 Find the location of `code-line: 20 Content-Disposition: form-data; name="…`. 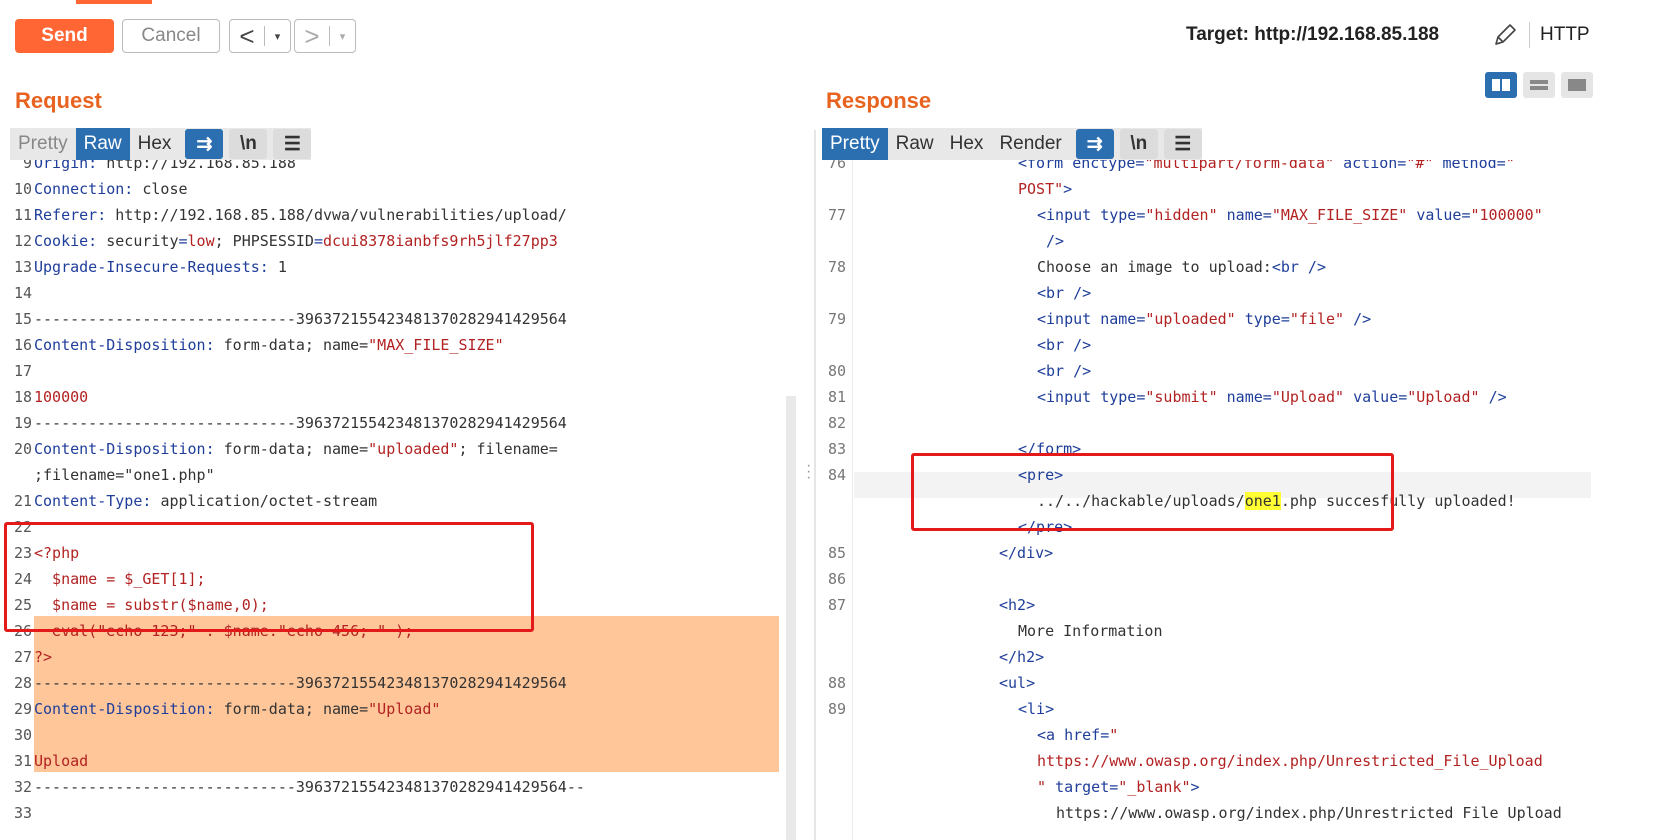

code-line: 20 Content-Disposition: form-data; name="… is located at coordinates (390, 449).